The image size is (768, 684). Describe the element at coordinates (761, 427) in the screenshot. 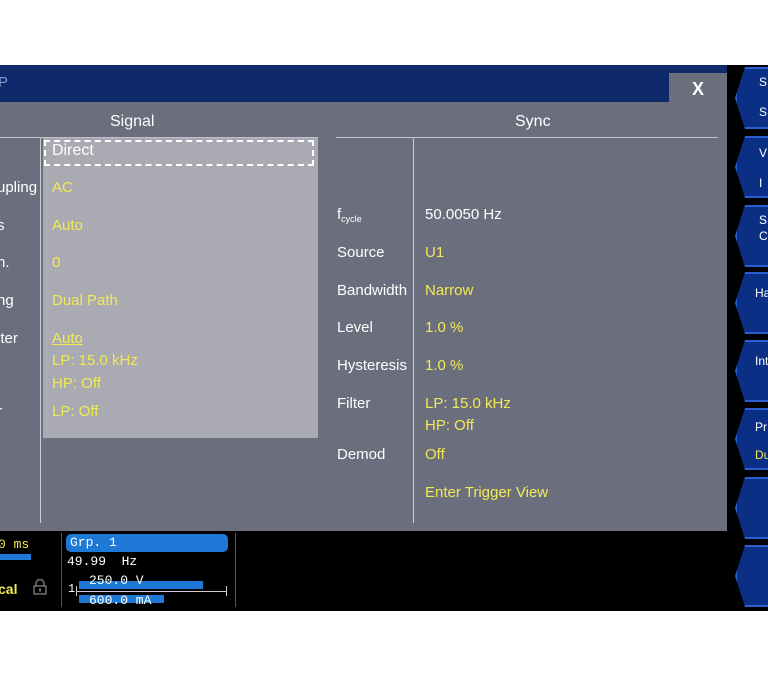

I see `softkey-6-label: Pr` at that location.